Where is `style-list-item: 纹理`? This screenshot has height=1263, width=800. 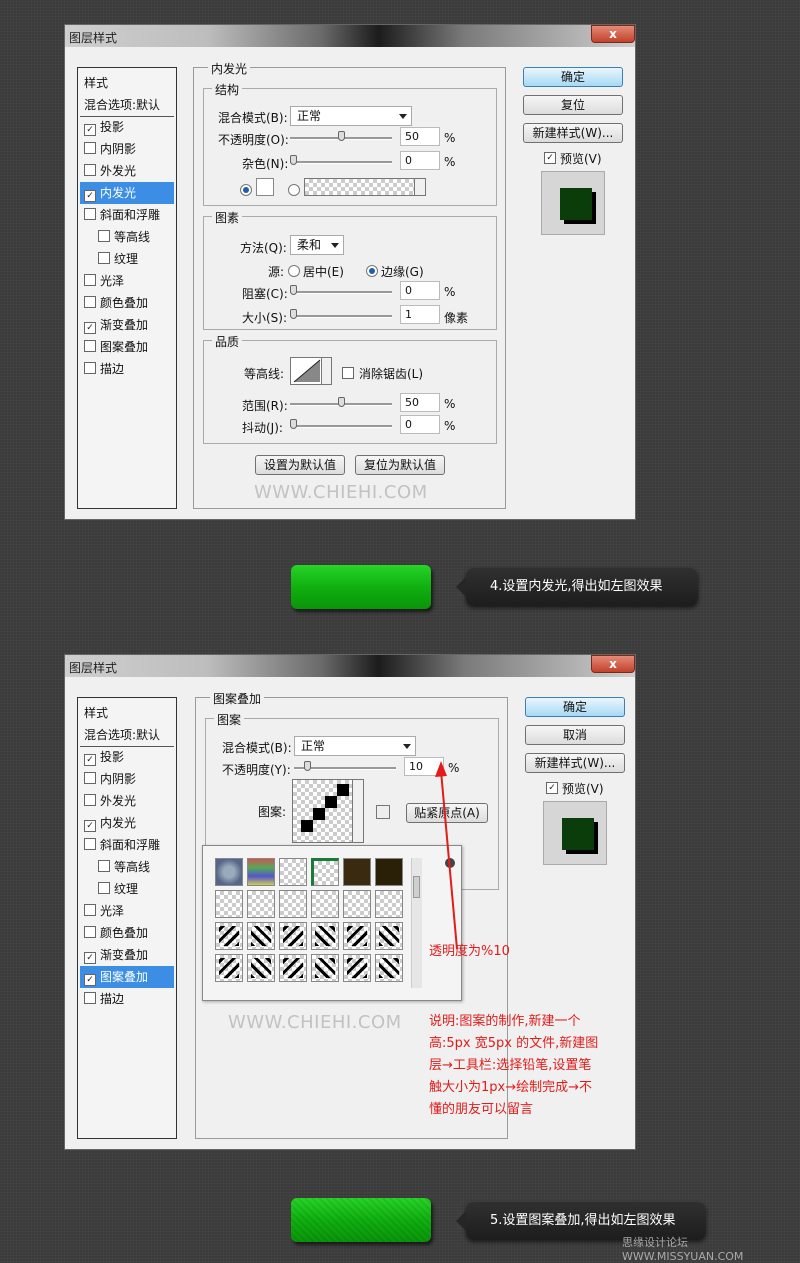 style-list-item: 纹理 is located at coordinates (127, 889).